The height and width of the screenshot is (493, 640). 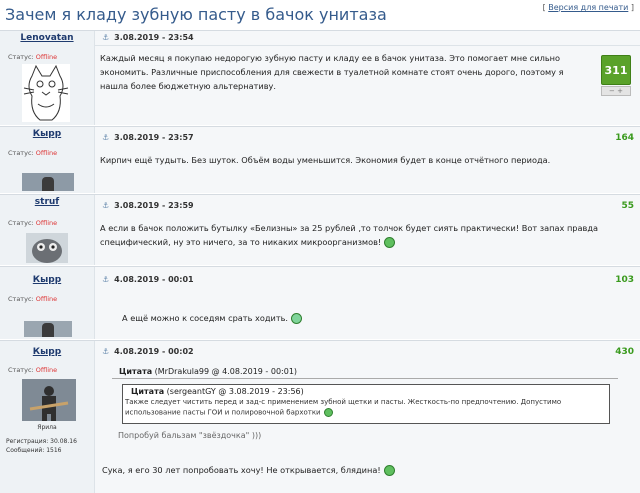 I want to click on post-date: ⚓ 4.08.2019 - 00:02, so click(x=148, y=351).